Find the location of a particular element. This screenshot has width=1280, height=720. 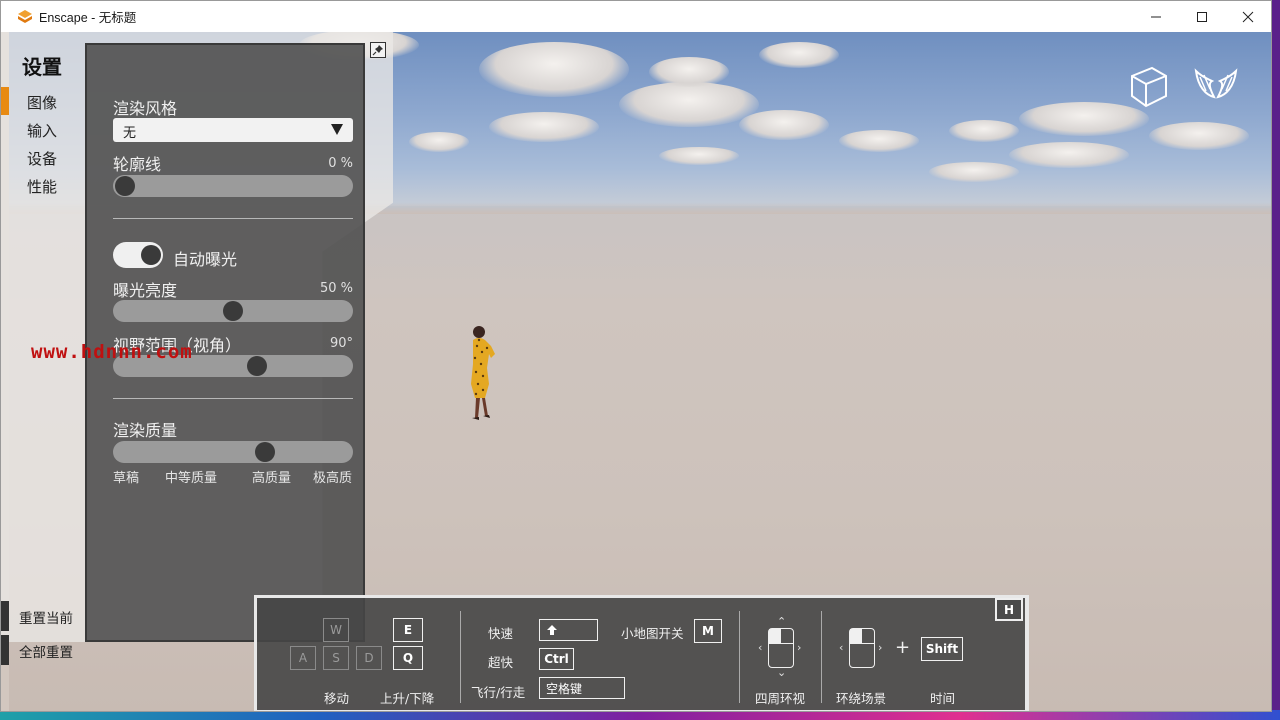

time-label: 时间 is located at coordinates (943, 698).